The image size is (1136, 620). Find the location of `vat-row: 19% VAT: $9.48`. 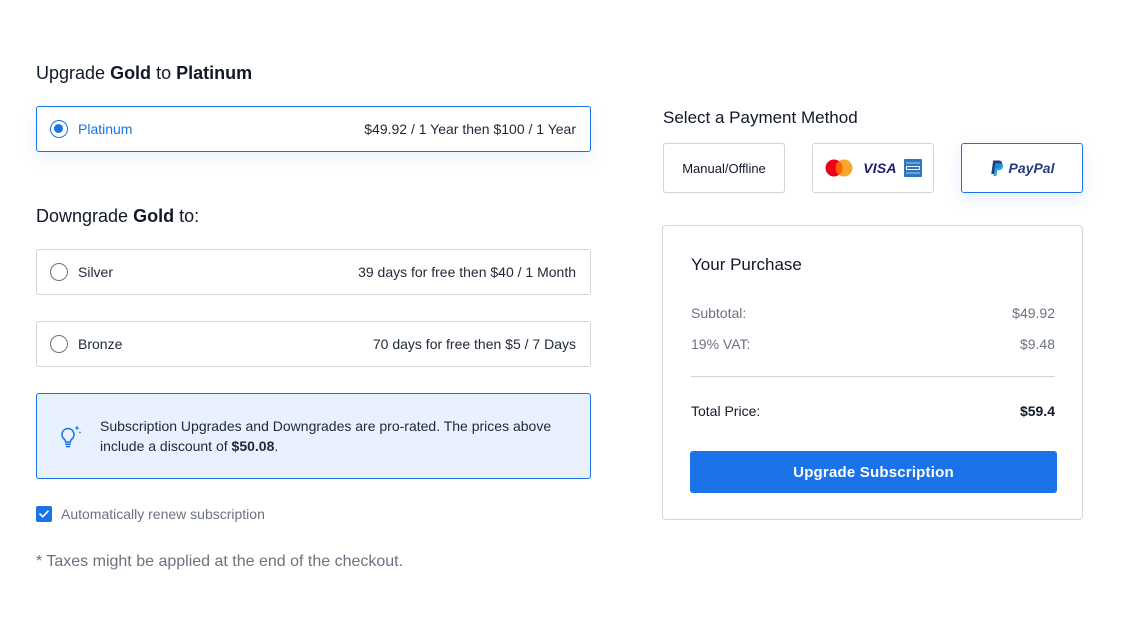

vat-row: 19% VAT: $9.48 is located at coordinates (873, 344).